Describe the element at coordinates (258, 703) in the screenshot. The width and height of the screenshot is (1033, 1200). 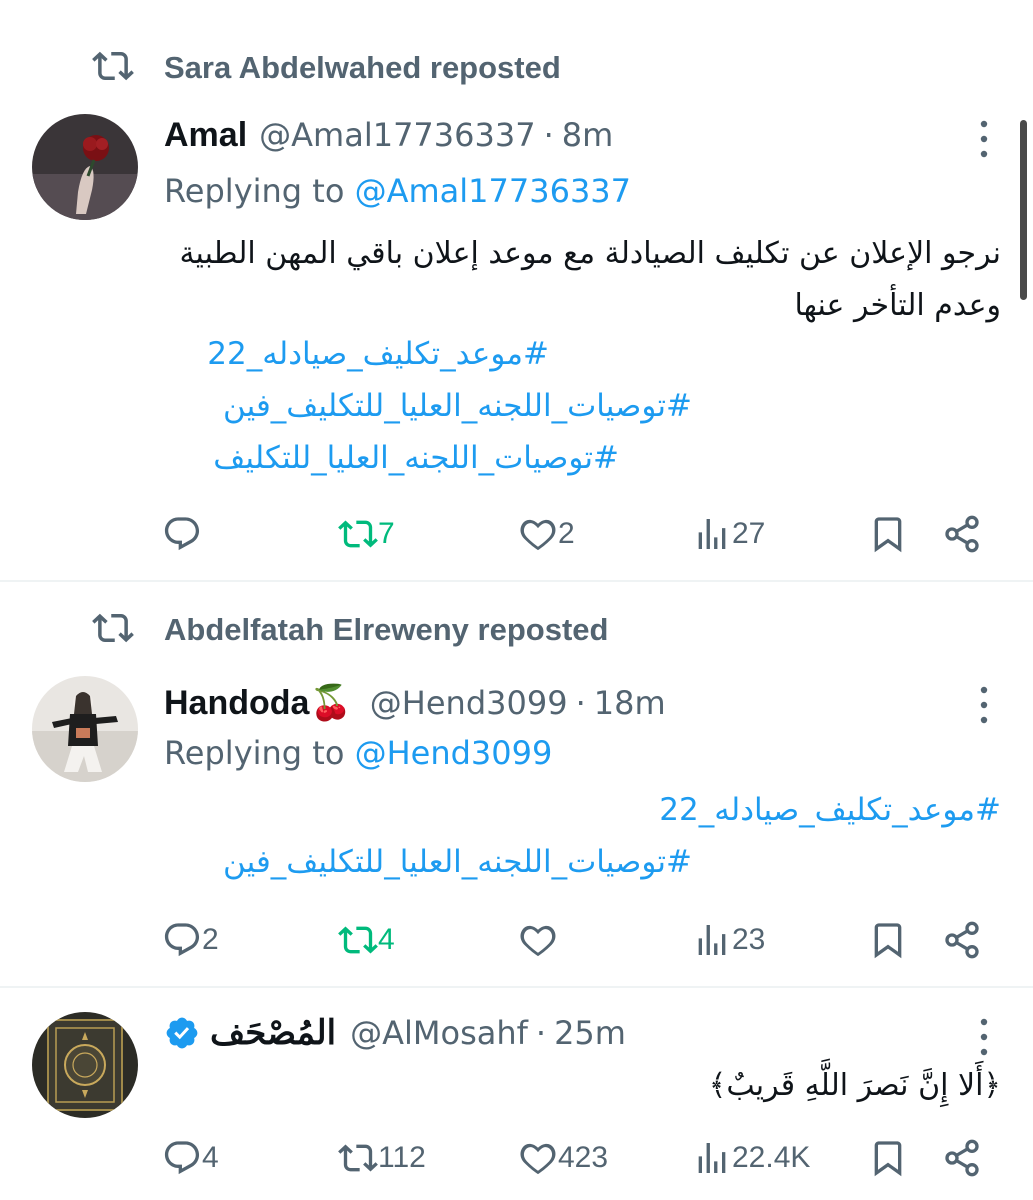
I see `display-name: Handoda🍒` at that location.